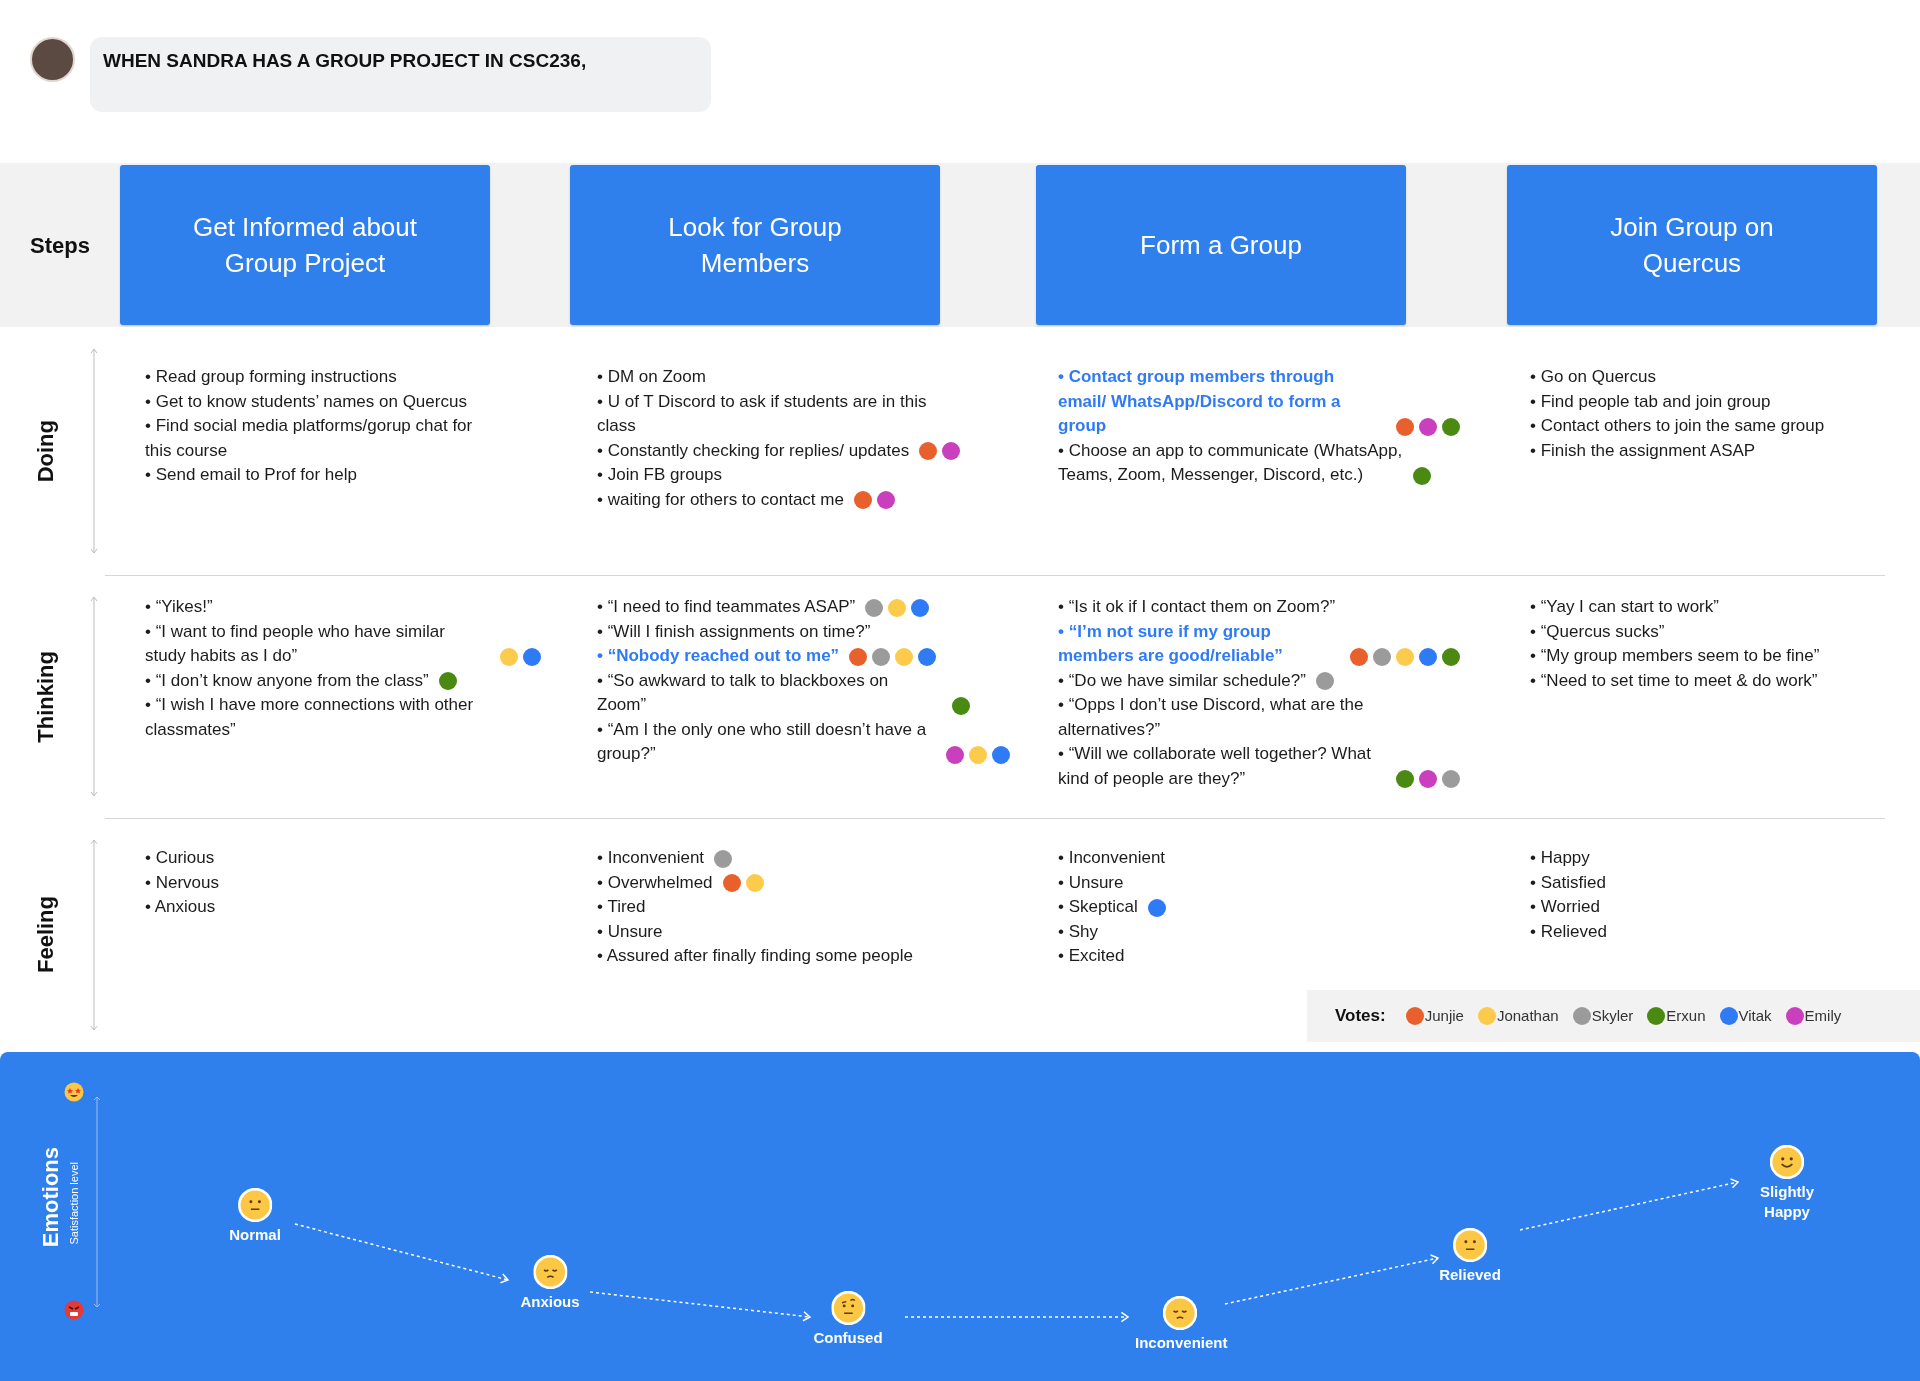 The image size is (1920, 1381). What do you see at coordinates (1197, 607) in the screenshot?
I see `bullet-text: • “Is it ok if I contact them on Zoom?”` at bounding box center [1197, 607].